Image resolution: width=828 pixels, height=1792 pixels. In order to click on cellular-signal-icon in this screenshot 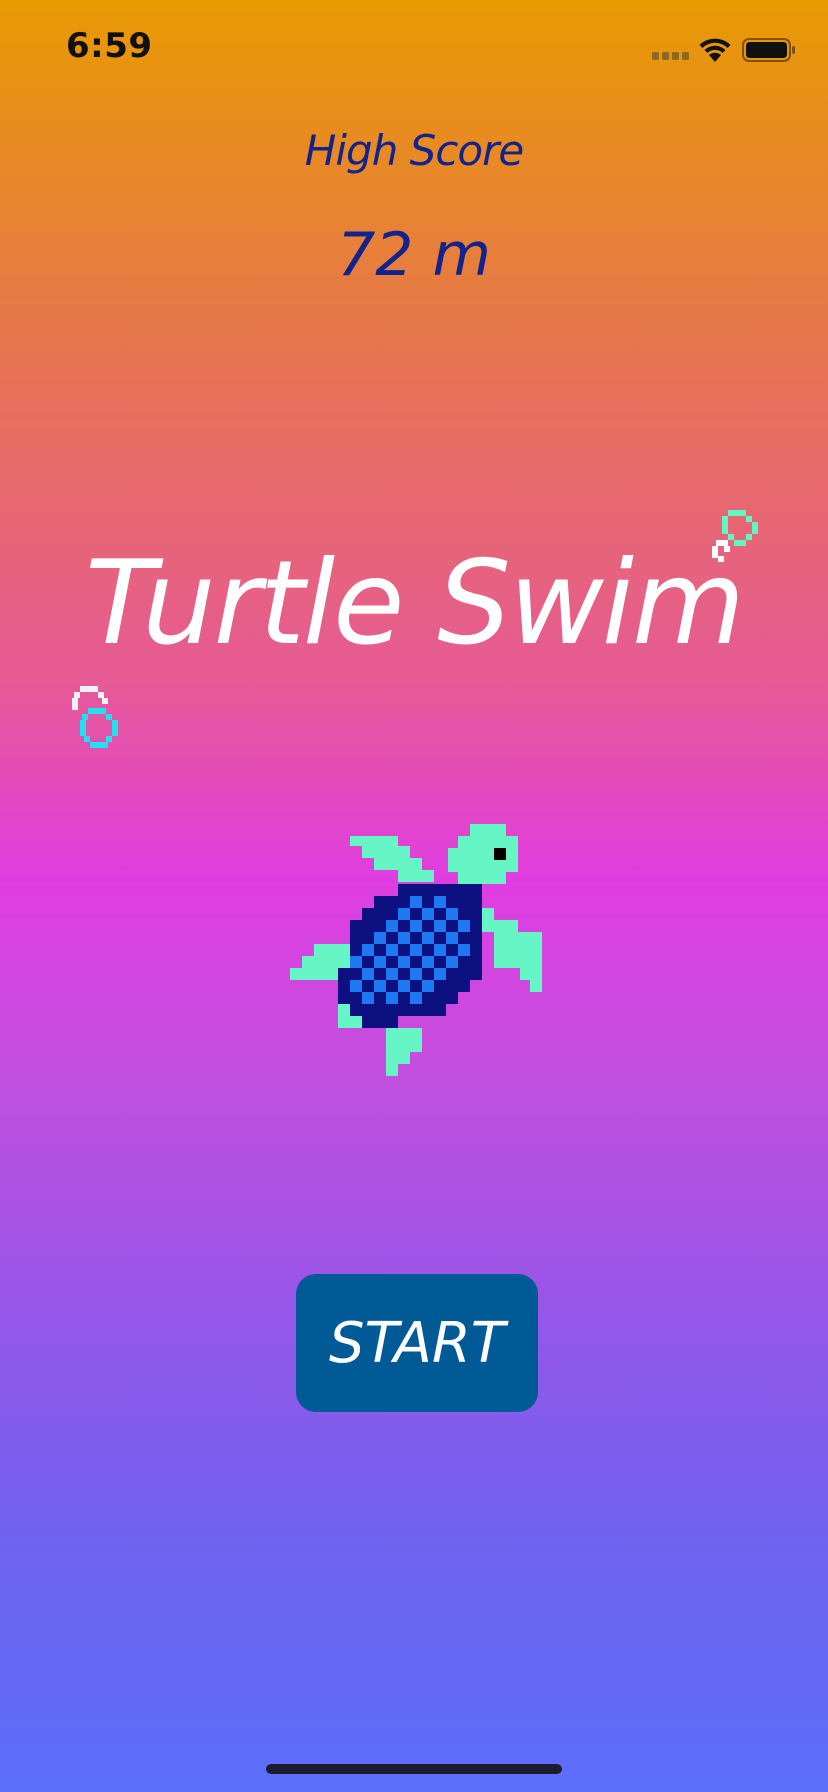, I will do `click(670, 56)`.